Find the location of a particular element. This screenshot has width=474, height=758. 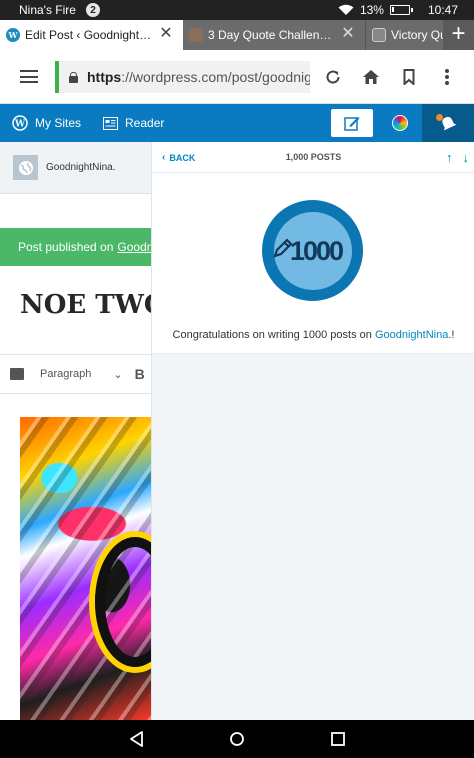

post-title: NOE TWO is located at coordinates (85, 305).